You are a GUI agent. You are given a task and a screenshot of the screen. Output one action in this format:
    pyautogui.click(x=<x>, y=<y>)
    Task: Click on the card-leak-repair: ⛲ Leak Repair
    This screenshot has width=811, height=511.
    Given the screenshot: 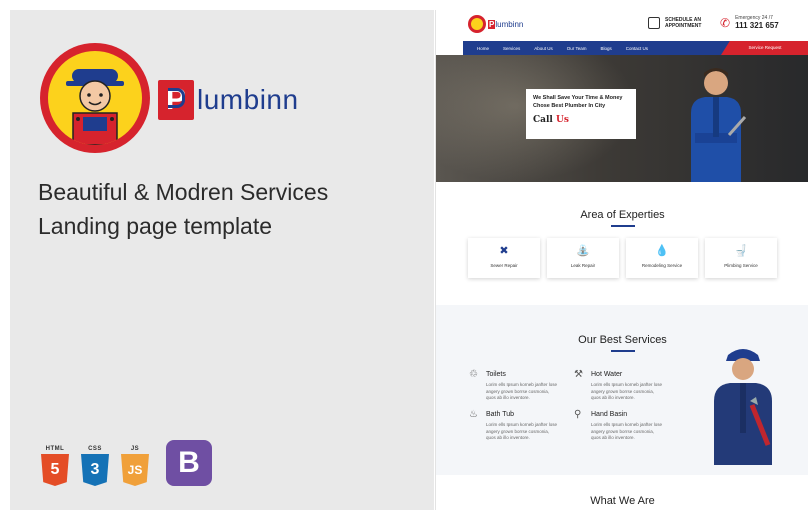 What is the action you would take?
    pyautogui.click(x=583, y=258)
    